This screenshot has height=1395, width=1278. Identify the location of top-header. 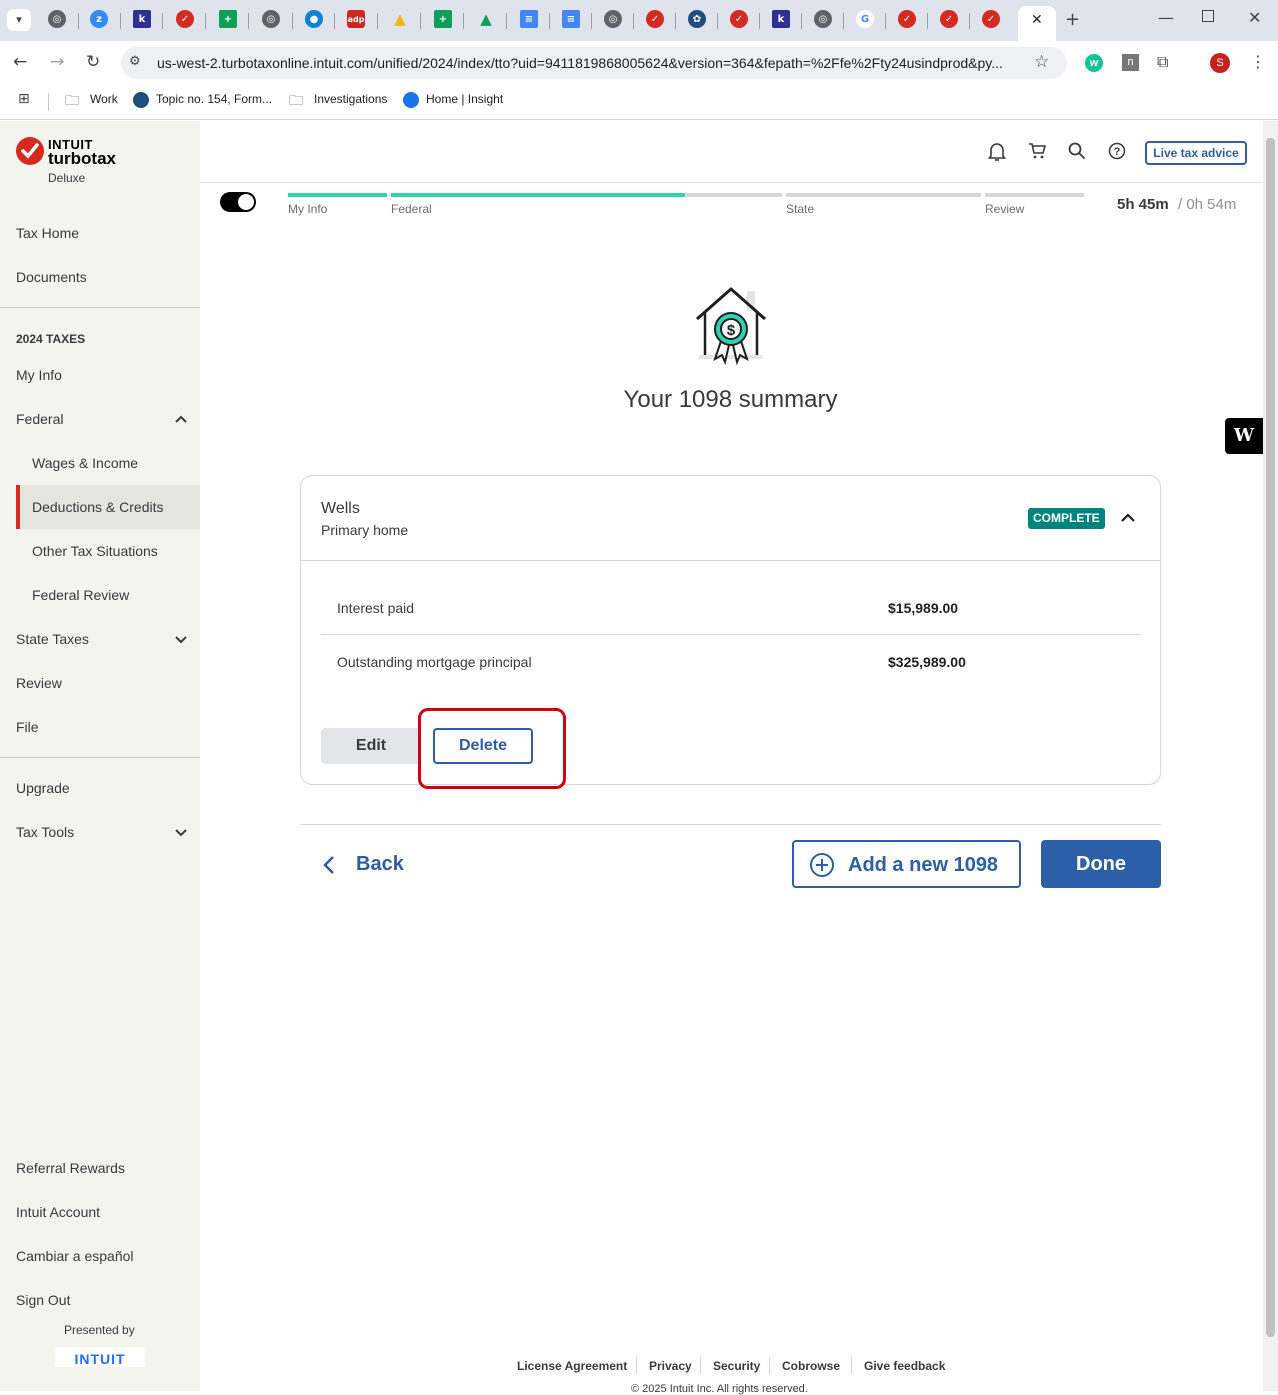
(731, 152).